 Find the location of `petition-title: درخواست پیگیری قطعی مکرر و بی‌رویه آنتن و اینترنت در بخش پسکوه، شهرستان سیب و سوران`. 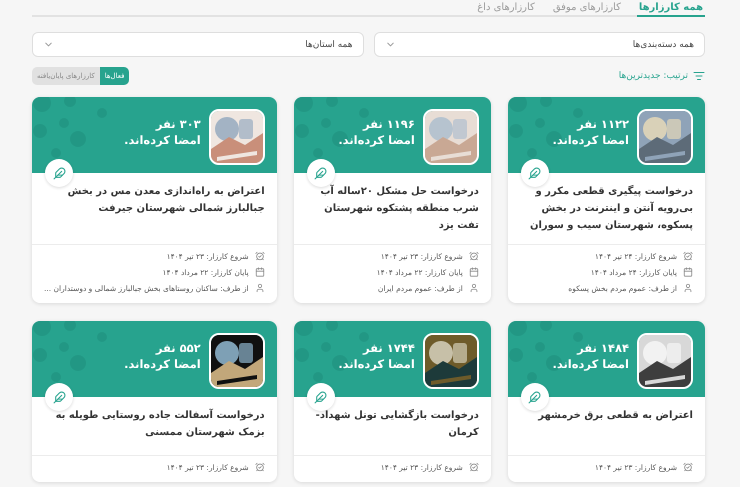

petition-title: درخواست پیگیری قطعی مکرر و بی‌رویه آنتن و اینترنت در بخش پسکوه، شهرستان سیب و سوران is located at coordinates (606, 208).